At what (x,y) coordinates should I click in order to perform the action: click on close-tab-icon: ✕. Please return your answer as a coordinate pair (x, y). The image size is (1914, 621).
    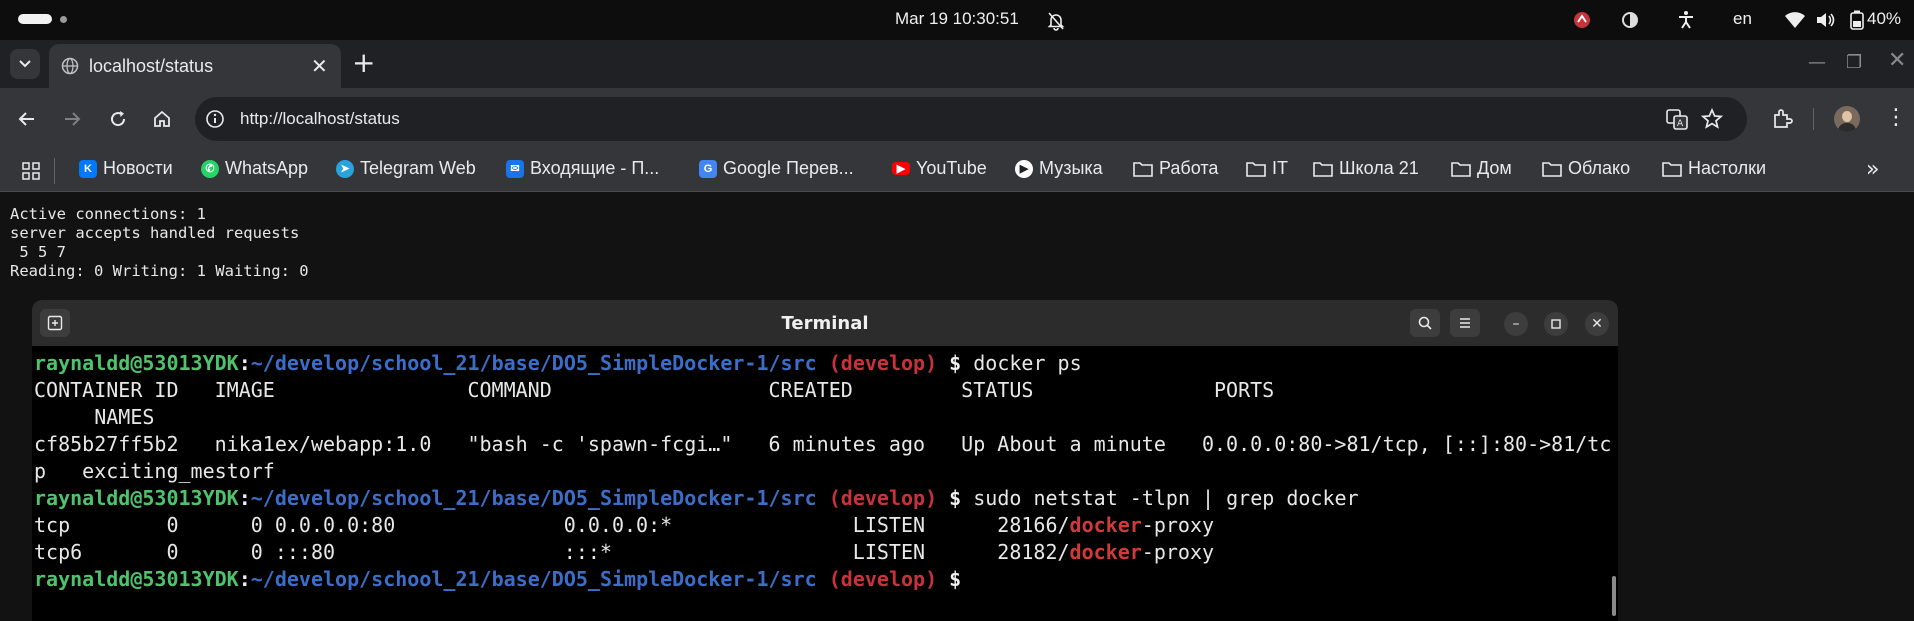
    Looking at the image, I should click on (319, 66).